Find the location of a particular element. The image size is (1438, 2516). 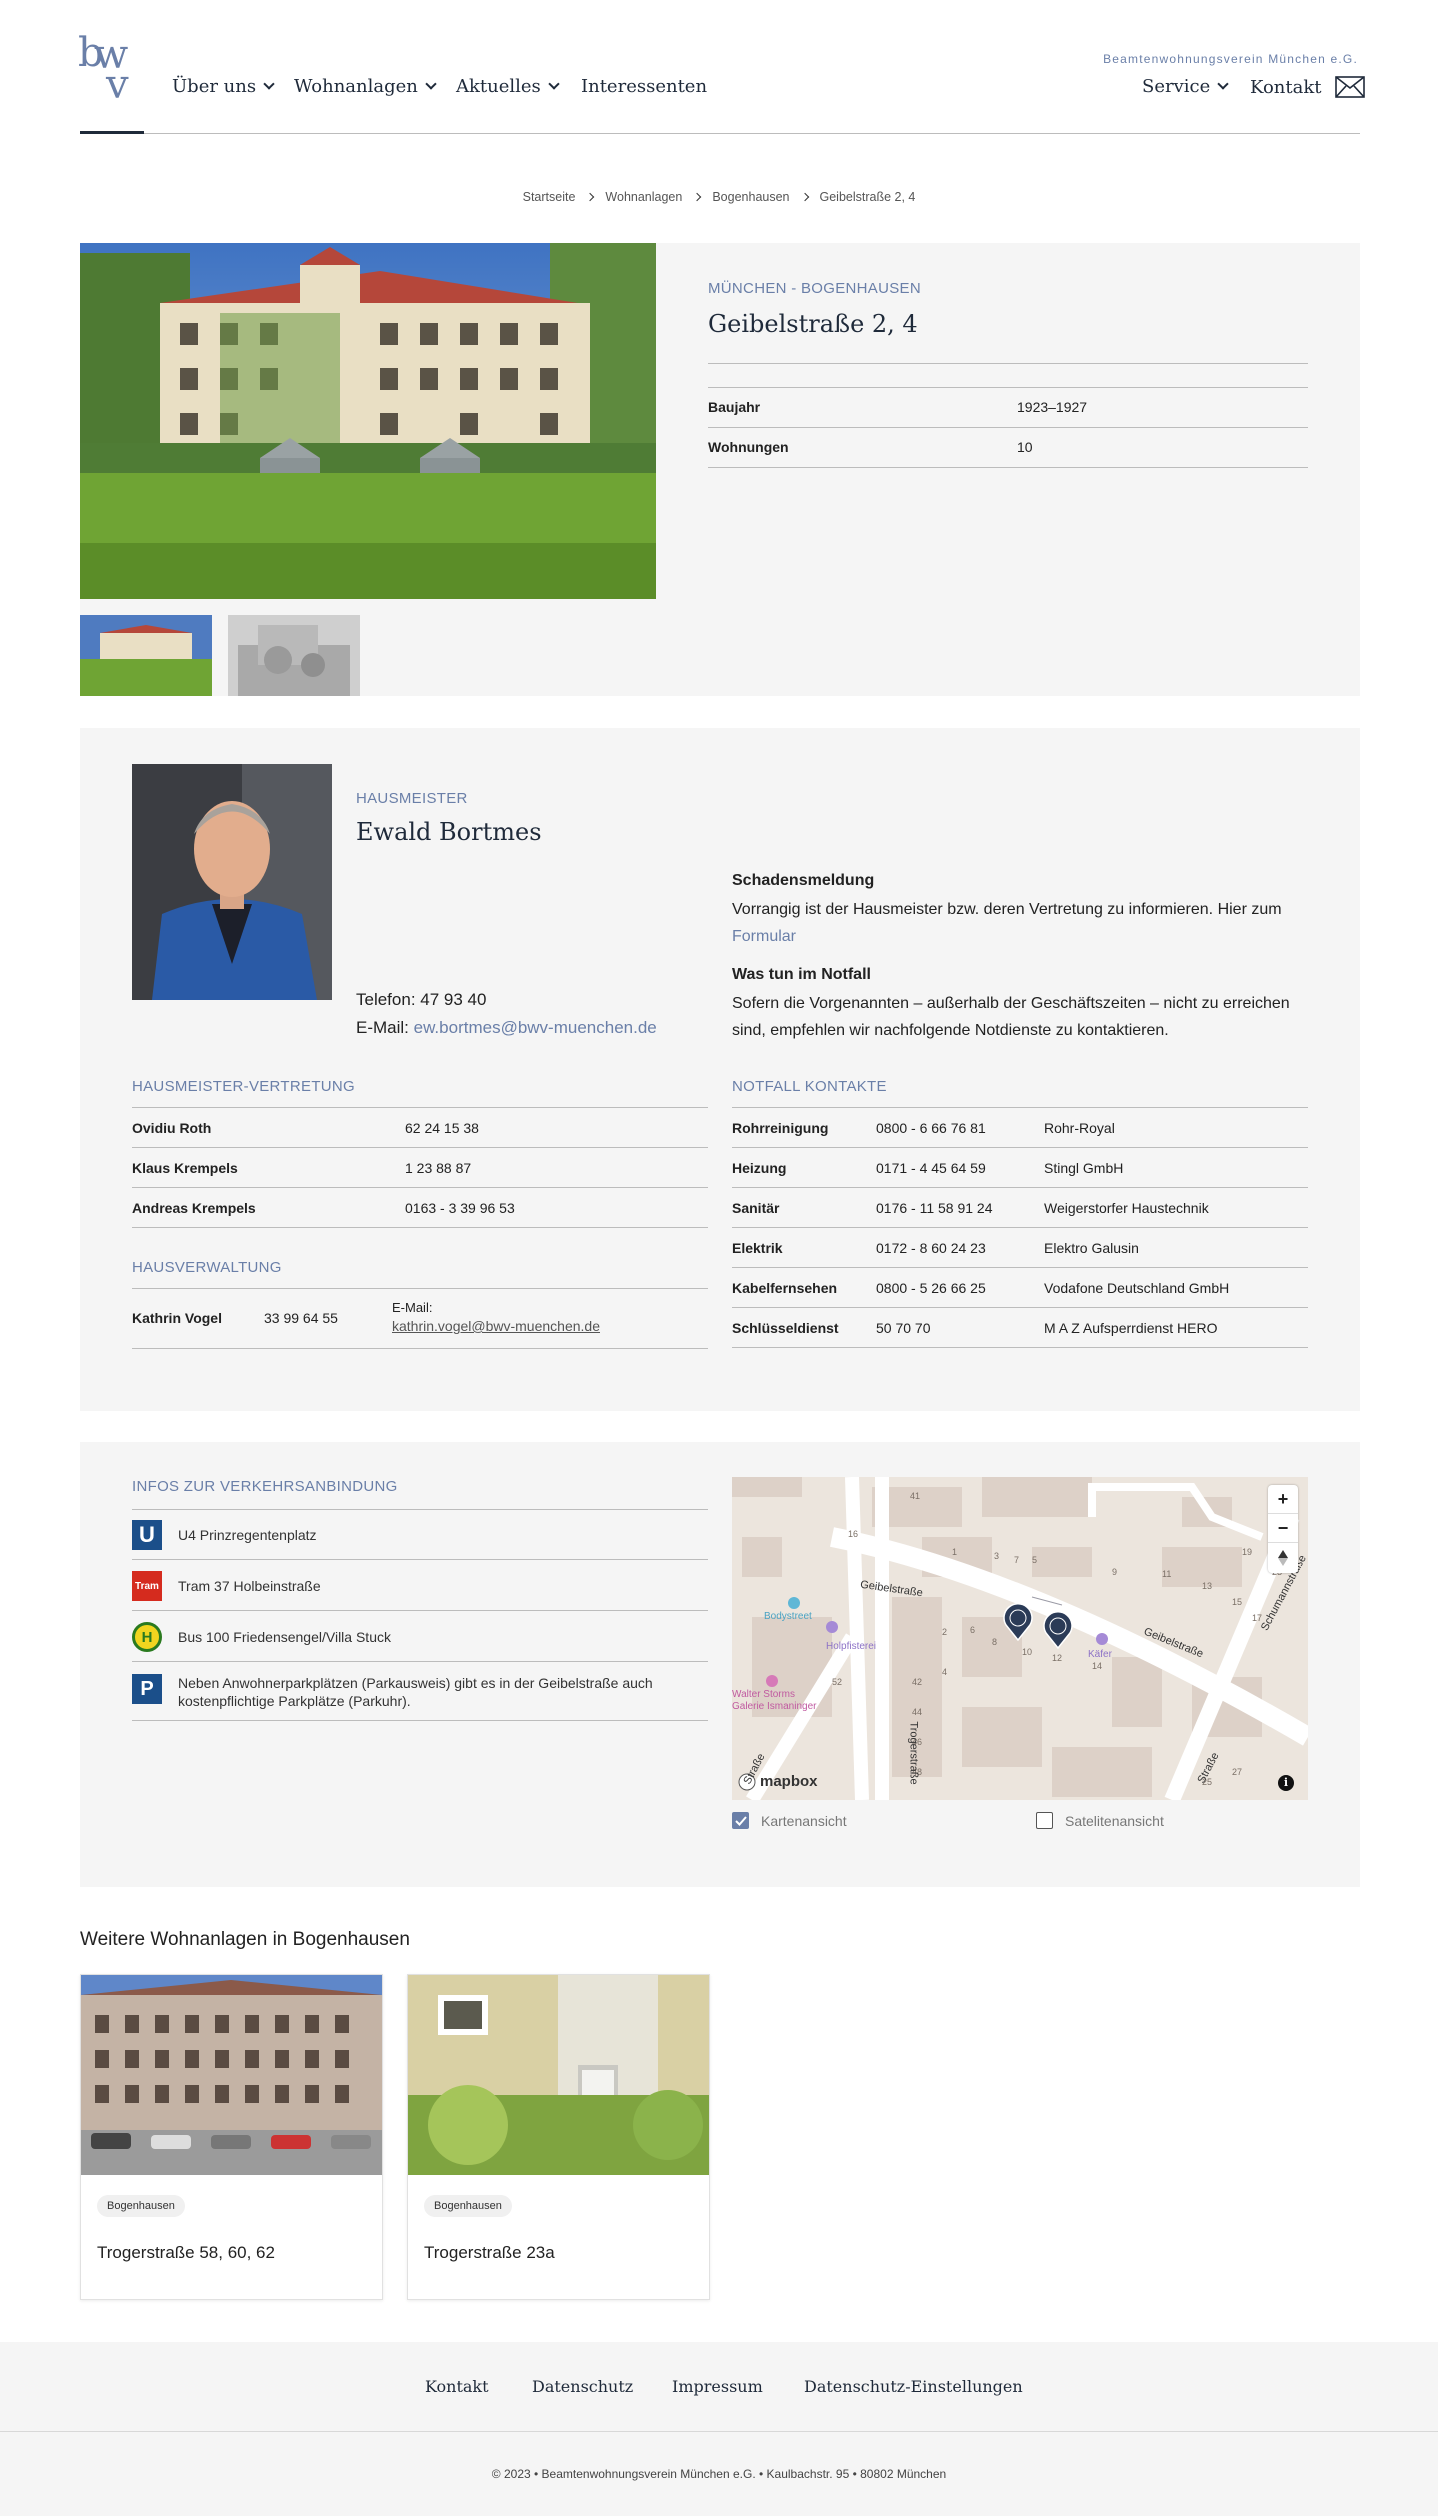

more-properties-title: Weitere Wohnanlagen in Bogenhausen is located at coordinates (245, 1939).